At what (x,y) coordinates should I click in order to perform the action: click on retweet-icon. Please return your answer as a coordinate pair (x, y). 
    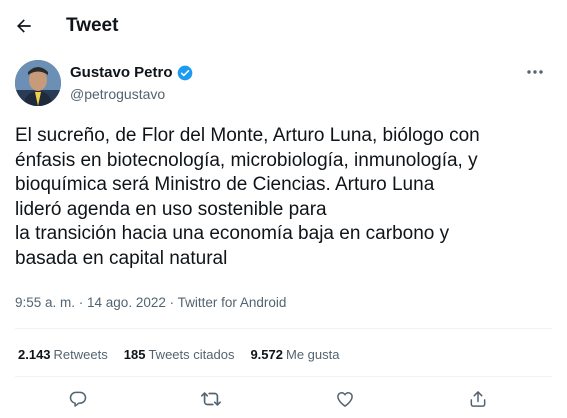
    Looking at the image, I should click on (211, 399).